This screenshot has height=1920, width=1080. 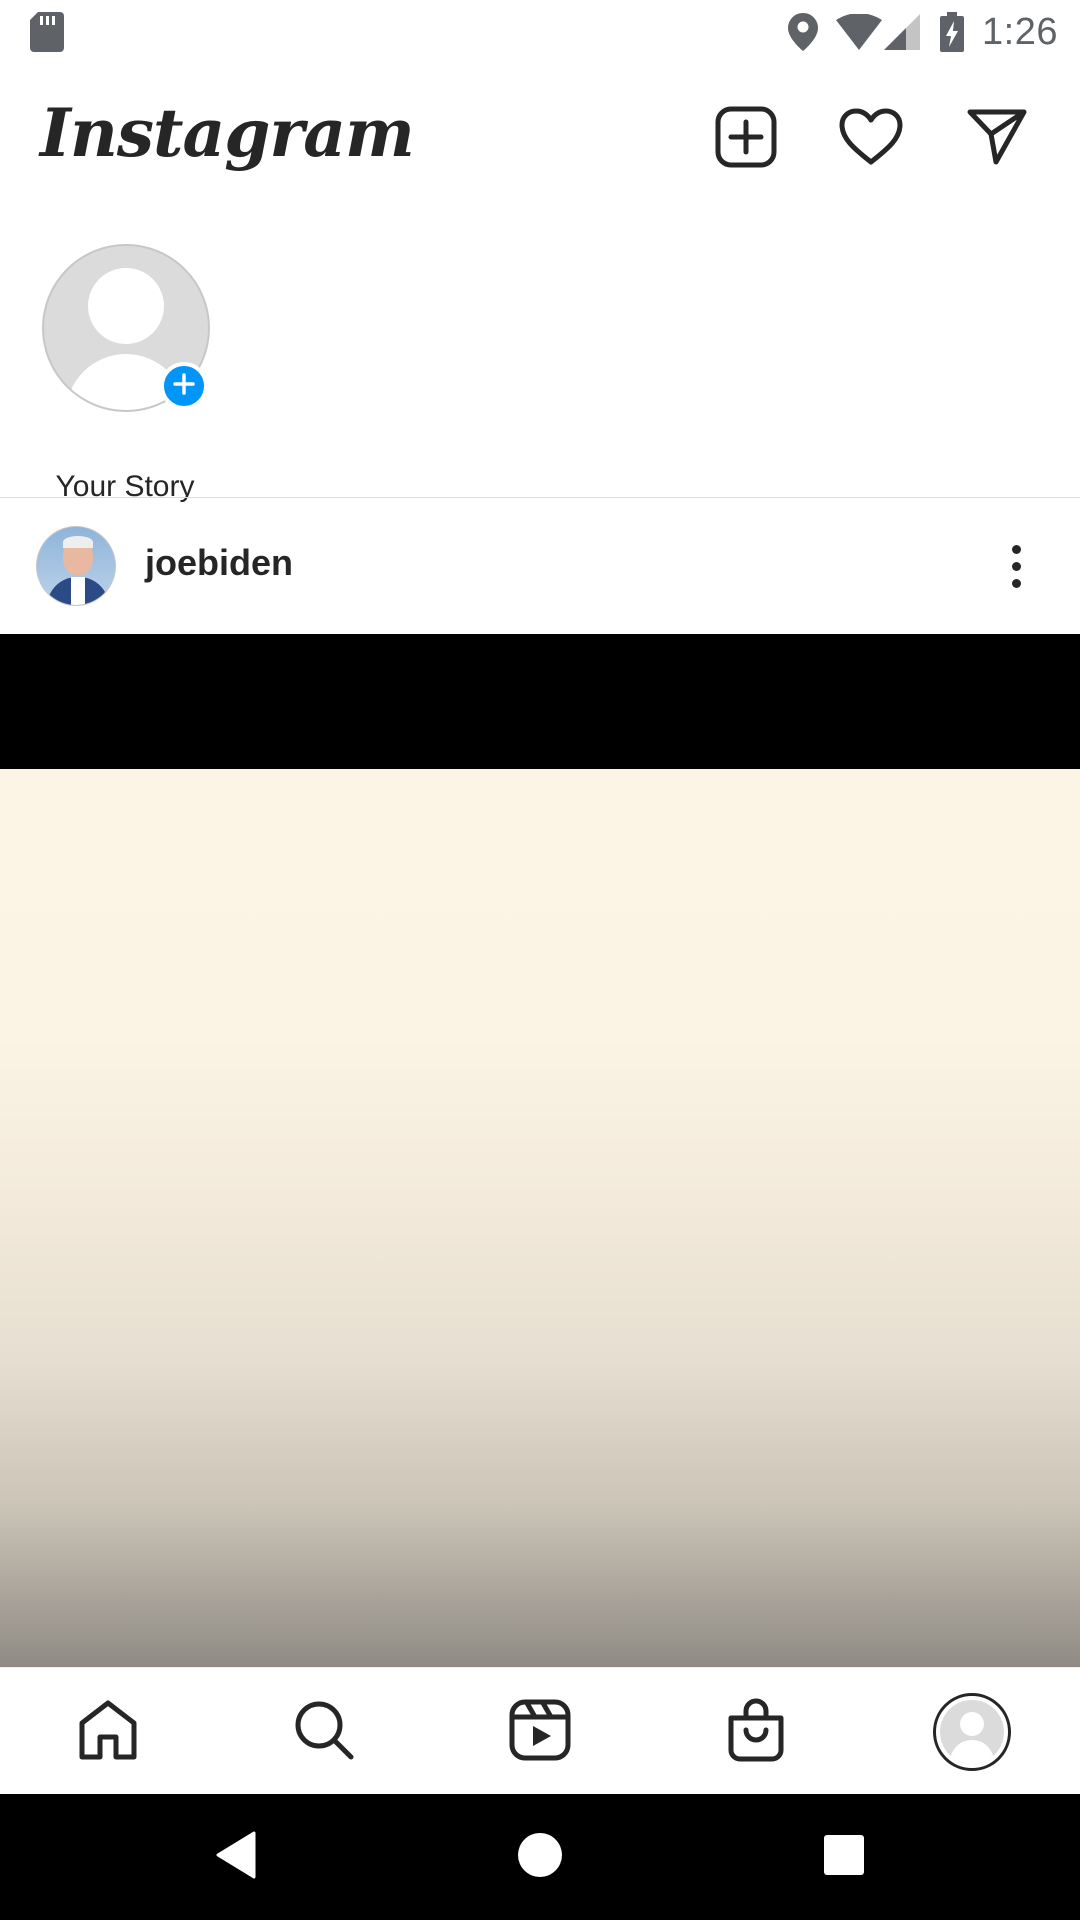 I want to click on nav-reels-button, so click(x=540, y=1732).